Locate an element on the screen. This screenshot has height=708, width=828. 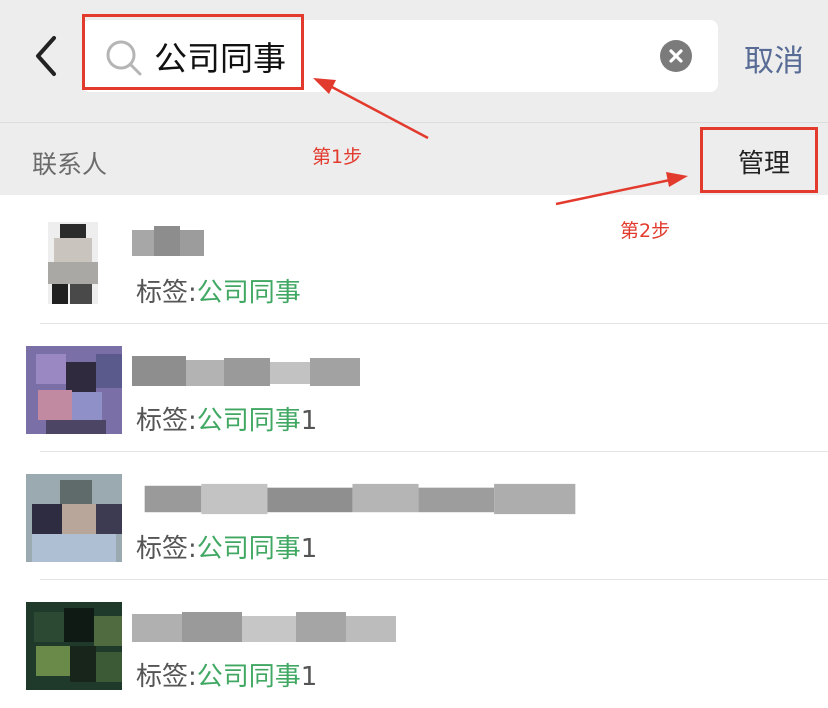
step2-arrowhead is located at coordinates (677, 179).